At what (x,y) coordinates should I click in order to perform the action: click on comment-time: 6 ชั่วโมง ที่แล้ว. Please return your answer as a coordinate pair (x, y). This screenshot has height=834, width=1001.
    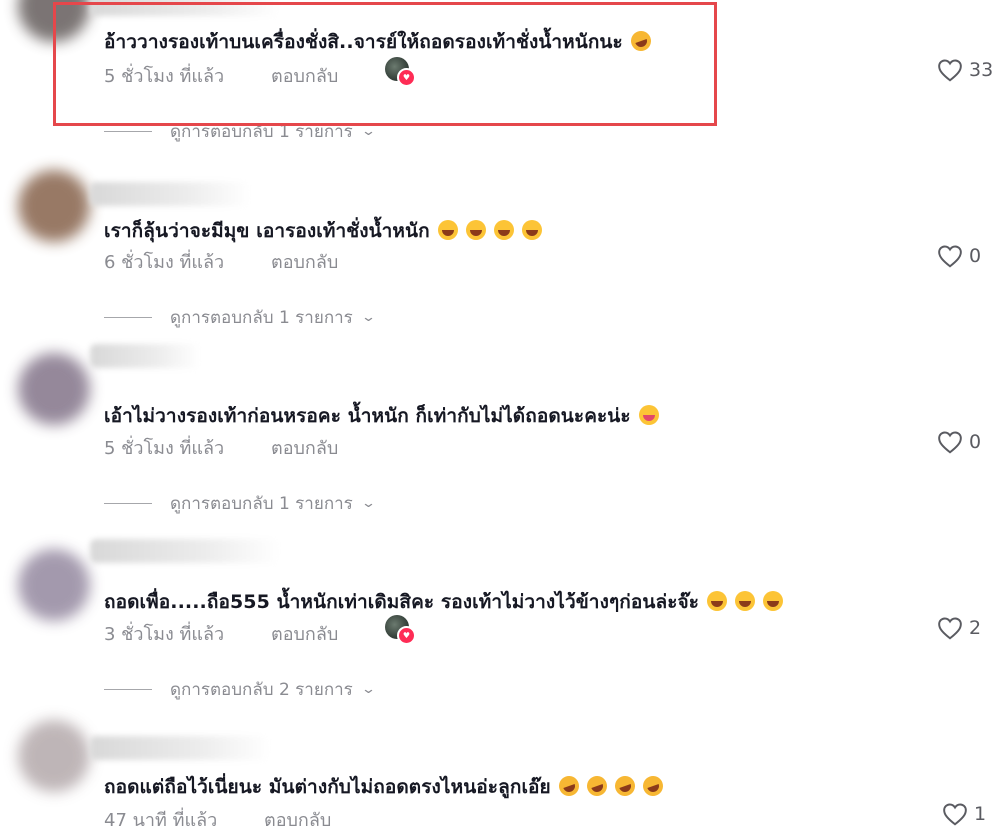
    Looking at the image, I should click on (164, 262).